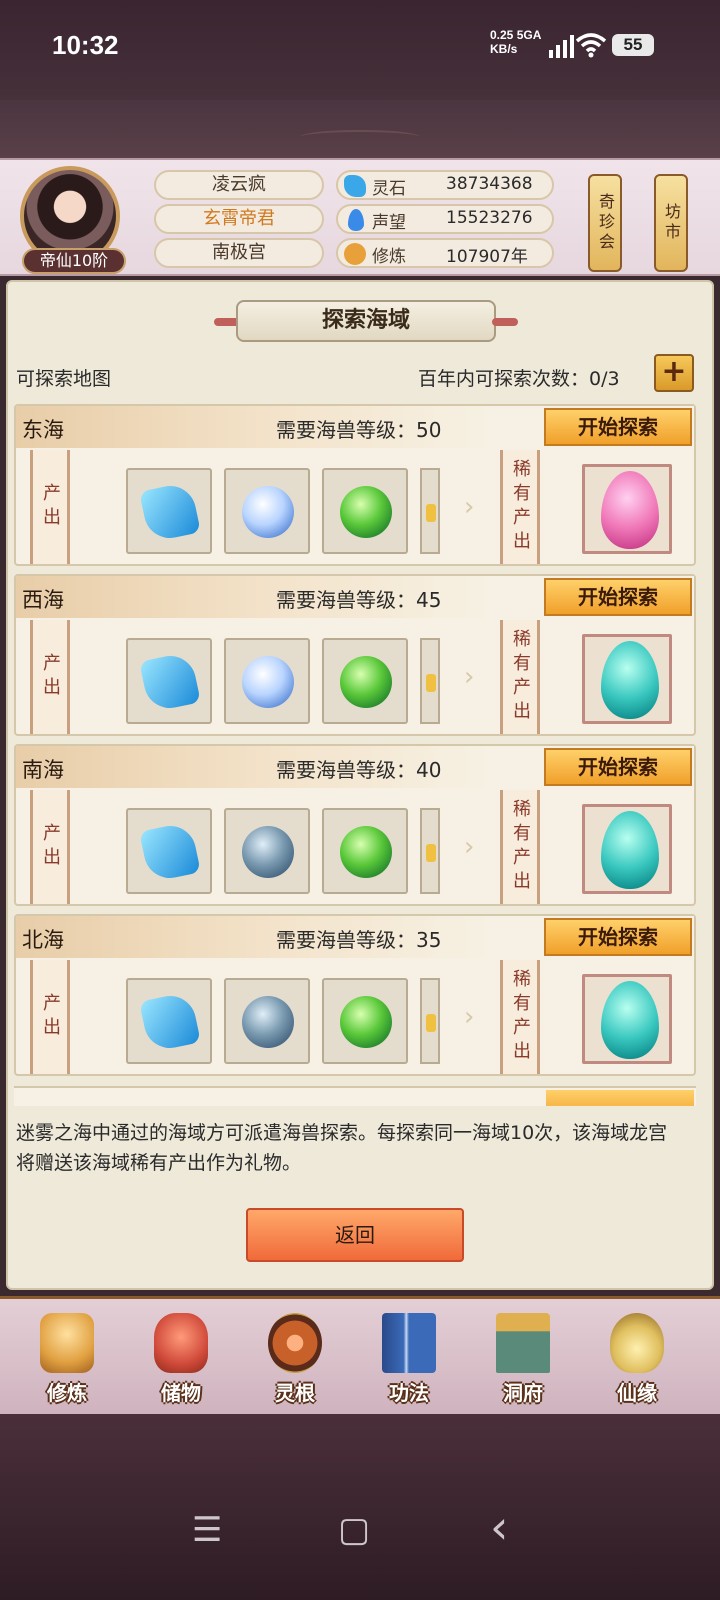 The height and width of the screenshot is (1600, 720). I want to click on sea-requirement: 需要海兽等级：50, so click(359, 430).